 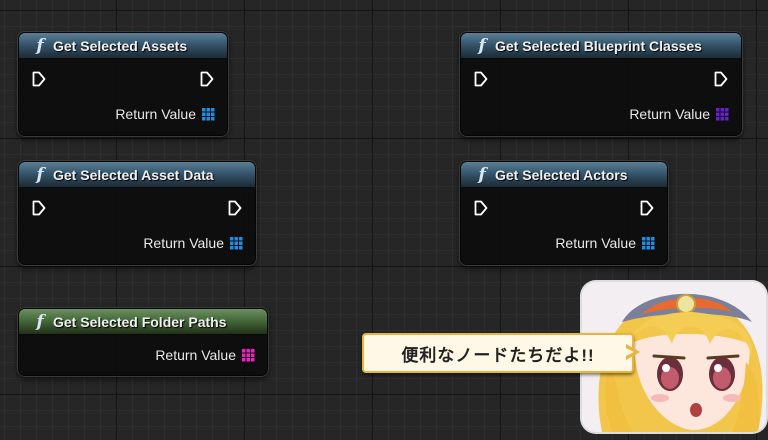 I want to click on node-header: f Get Selected Folder Paths, so click(x=143, y=322).